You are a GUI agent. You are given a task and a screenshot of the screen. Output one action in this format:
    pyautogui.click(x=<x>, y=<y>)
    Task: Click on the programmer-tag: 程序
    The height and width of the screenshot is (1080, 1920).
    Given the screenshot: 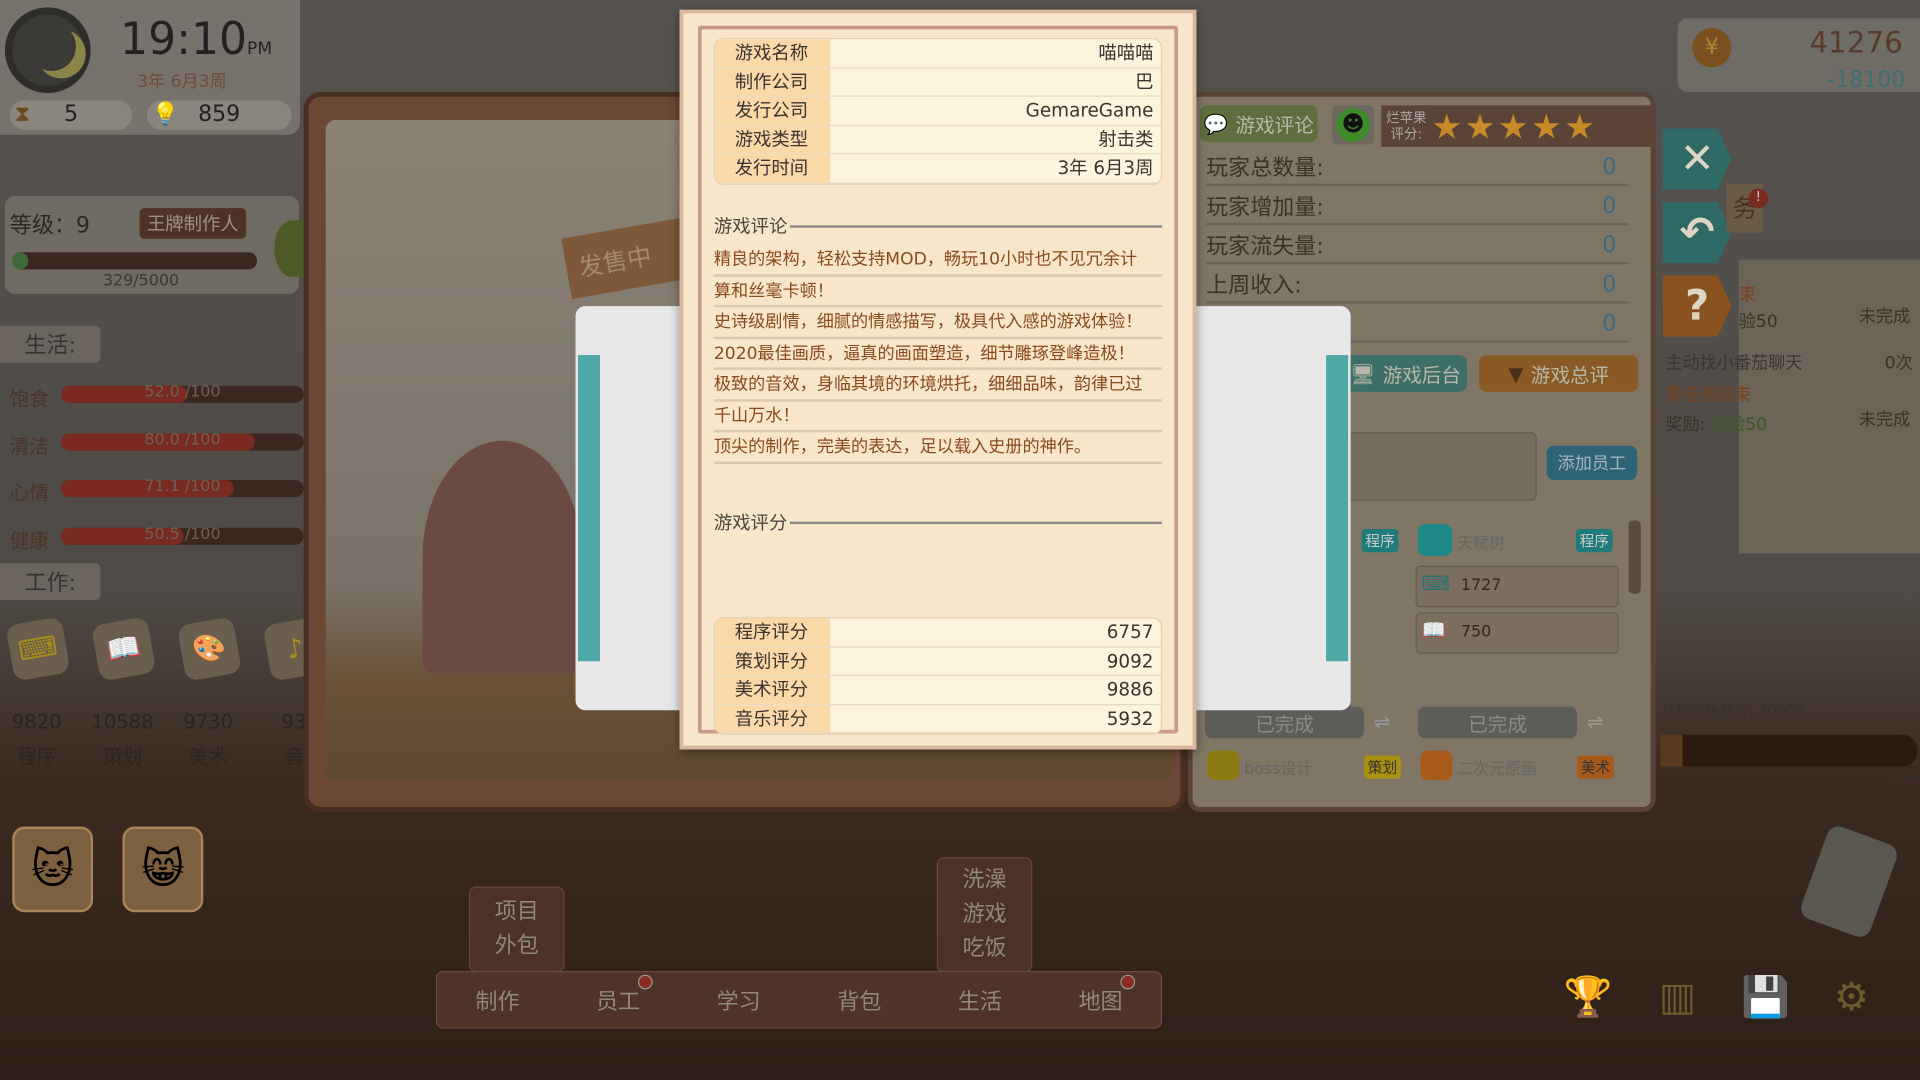 What is the action you would take?
    pyautogui.click(x=1380, y=540)
    